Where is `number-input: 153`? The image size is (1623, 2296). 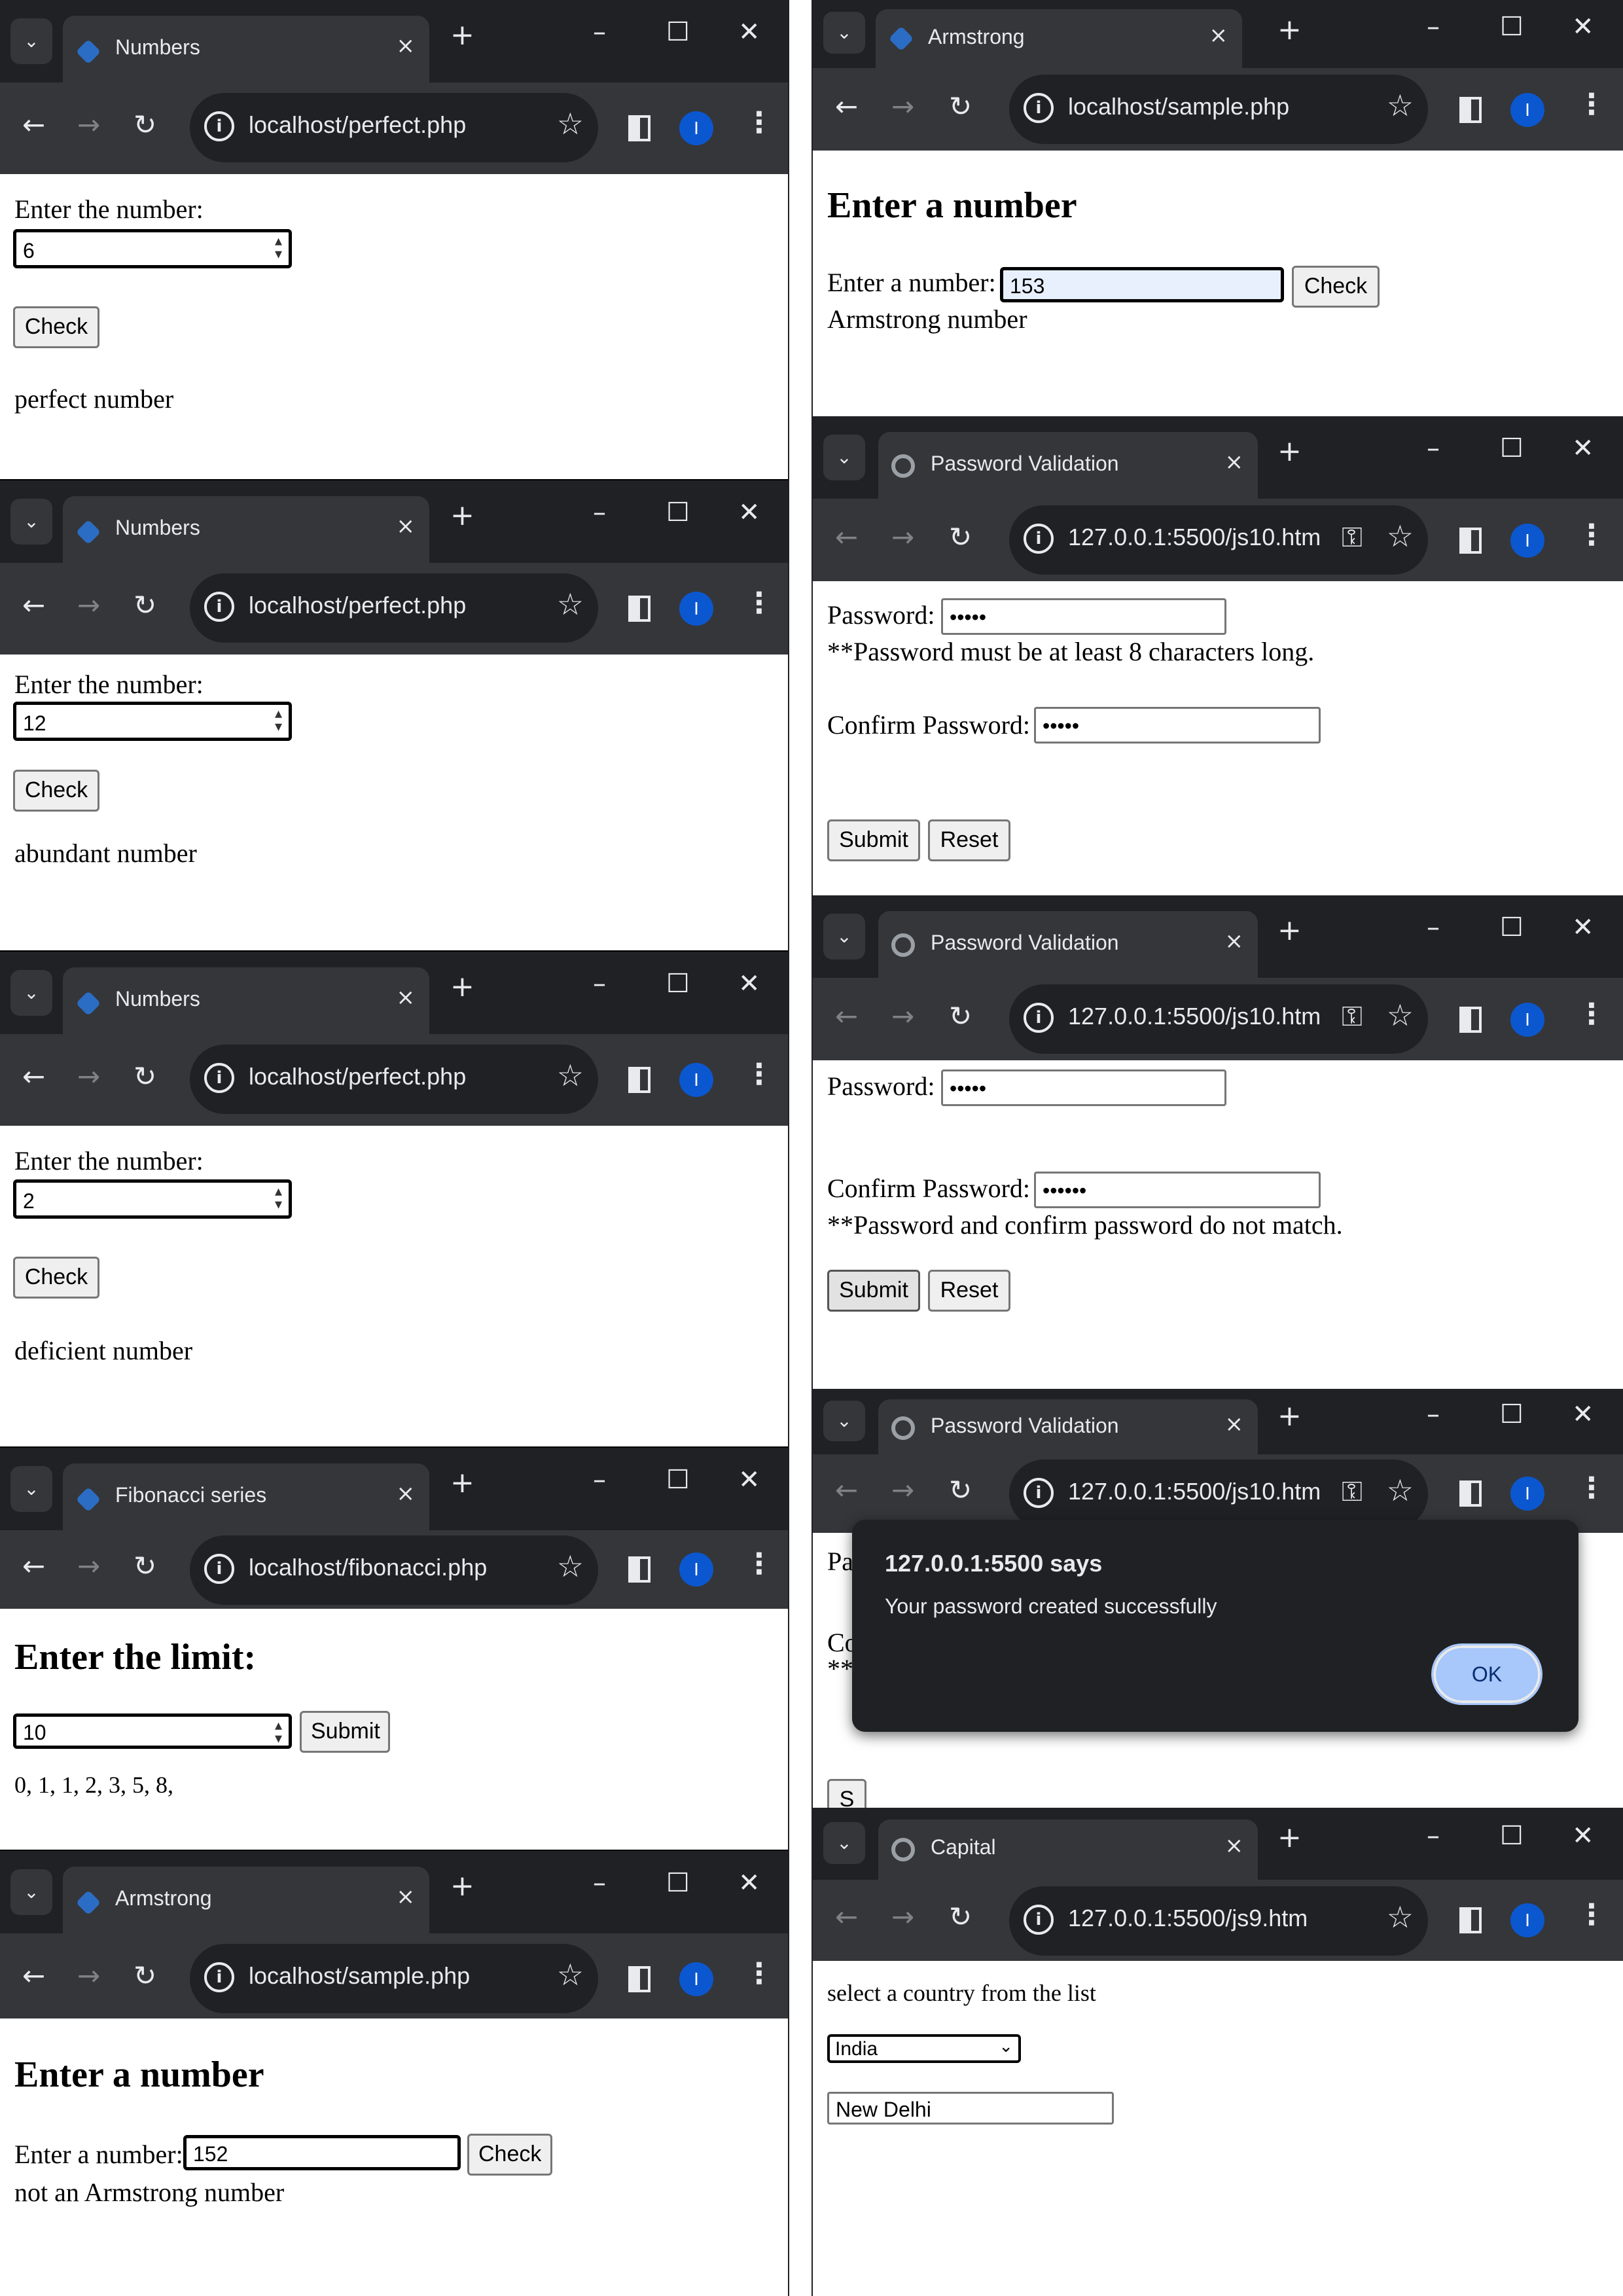 number-input: 153 is located at coordinates (1142, 284).